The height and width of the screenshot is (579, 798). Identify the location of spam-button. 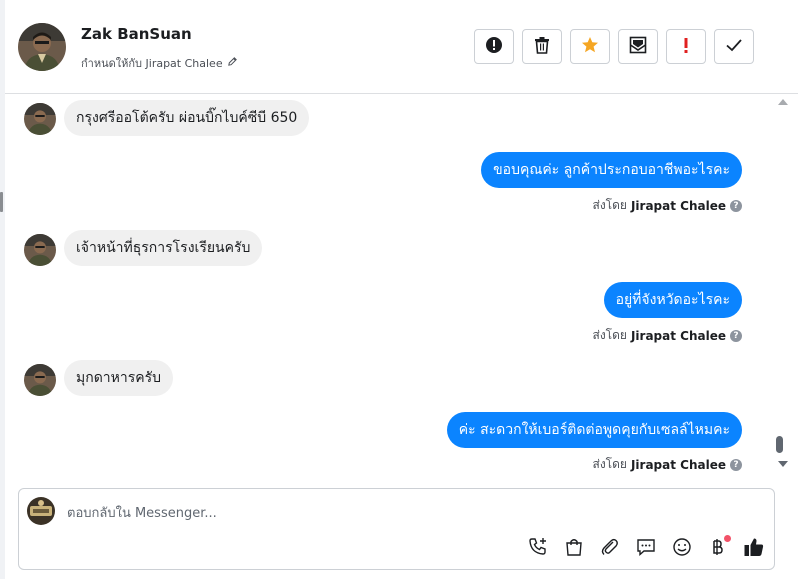
(494, 46).